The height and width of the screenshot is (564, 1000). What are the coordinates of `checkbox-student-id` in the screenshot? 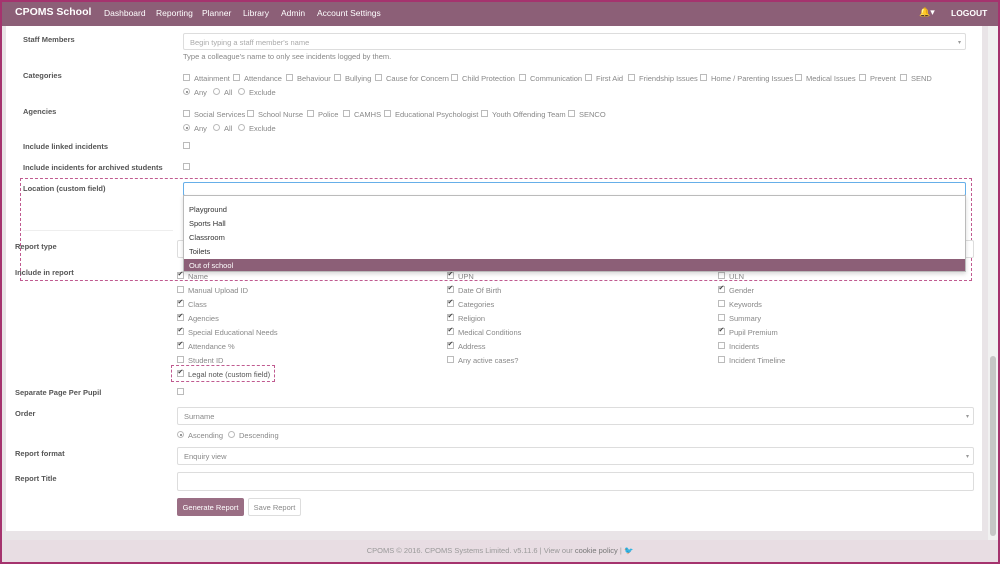 It's located at (180, 359).